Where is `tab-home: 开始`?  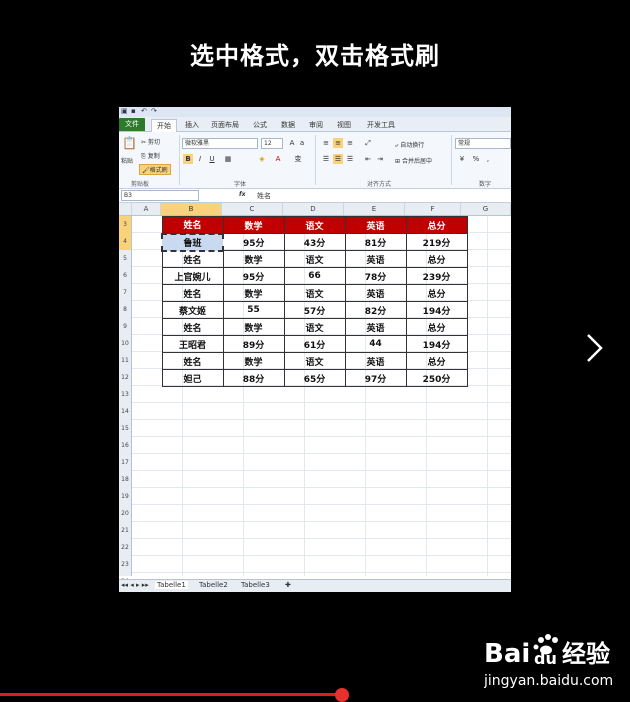
tab-home: 开始 is located at coordinates (164, 125).